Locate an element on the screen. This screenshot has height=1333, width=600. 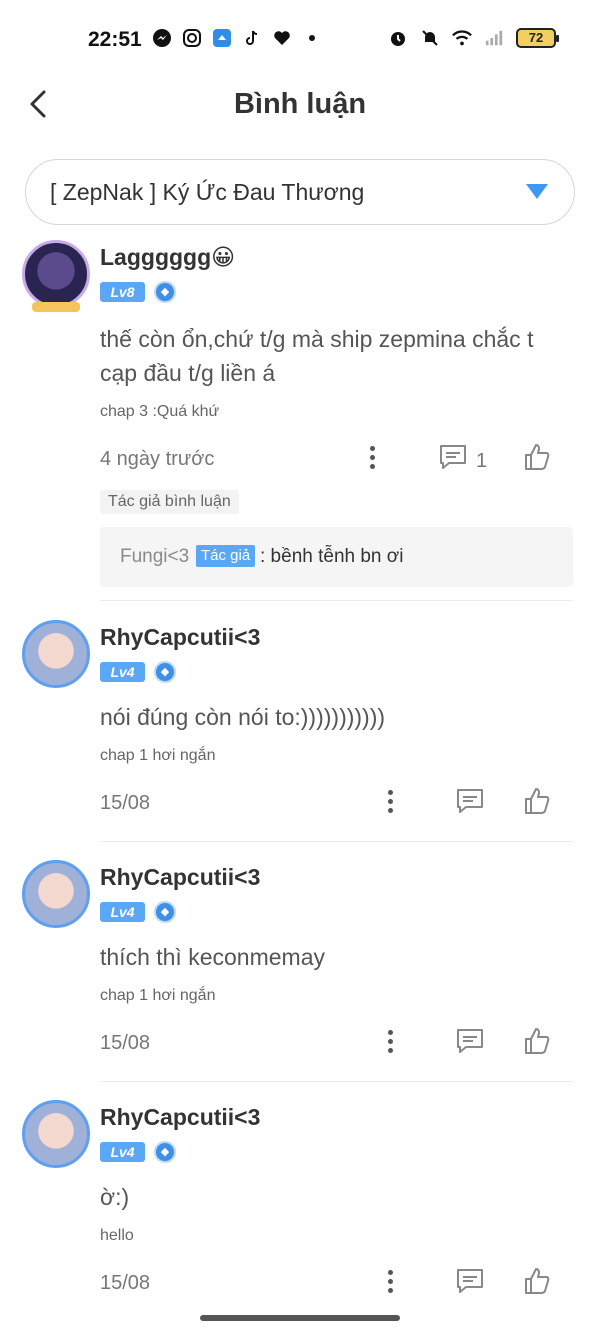
story-select: [ ZepNak ] Ký Ức Đau Thương is located at coordinates (300, 192).